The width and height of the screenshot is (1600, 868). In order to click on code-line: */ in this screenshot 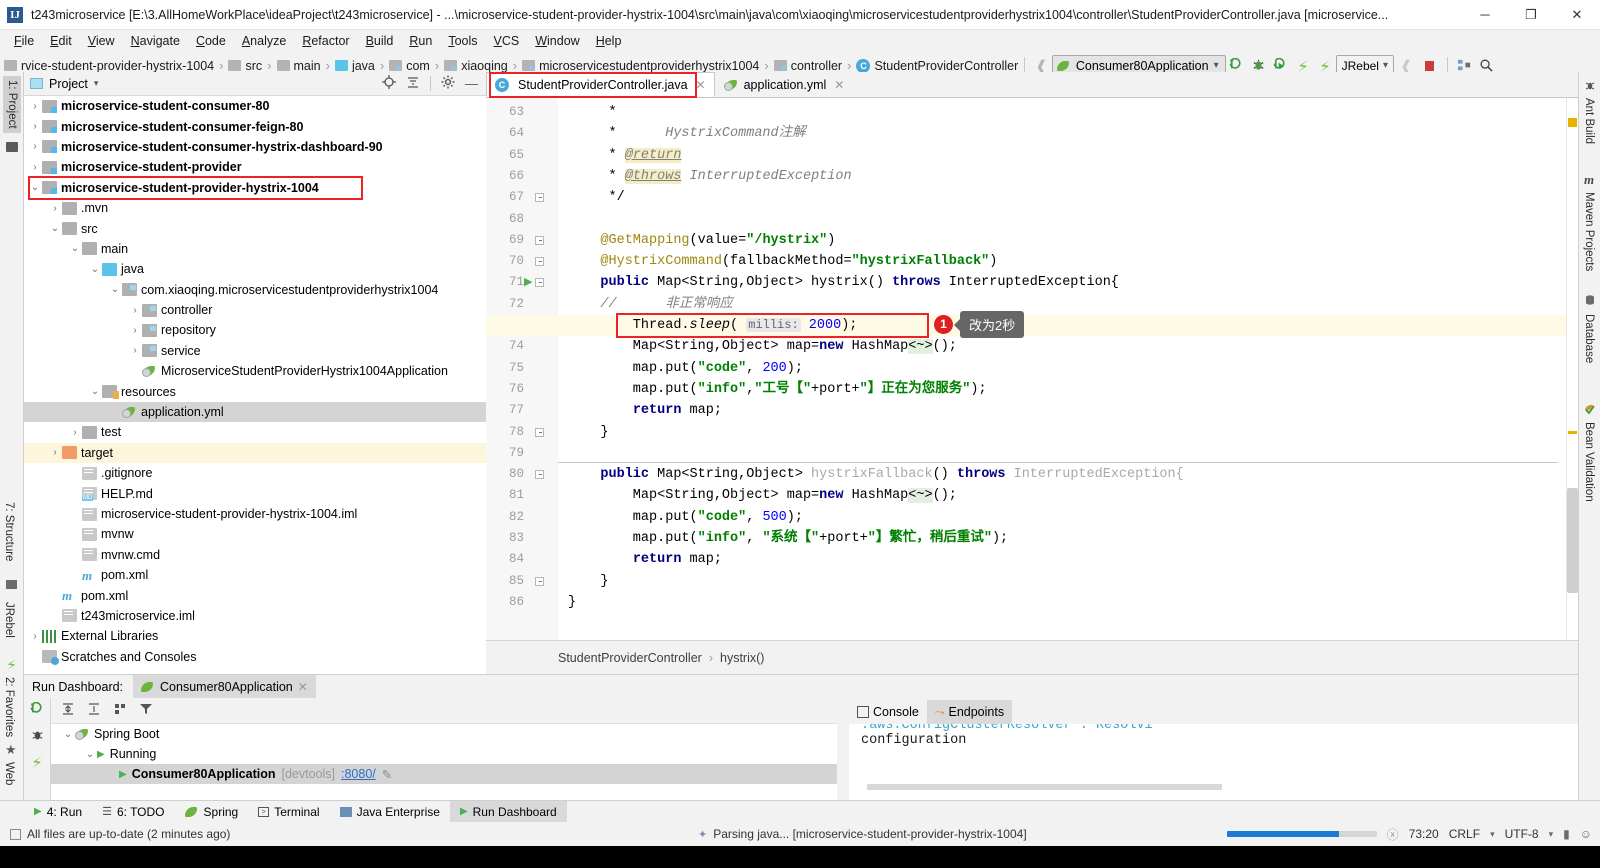, I will do `click(596, 197)`.